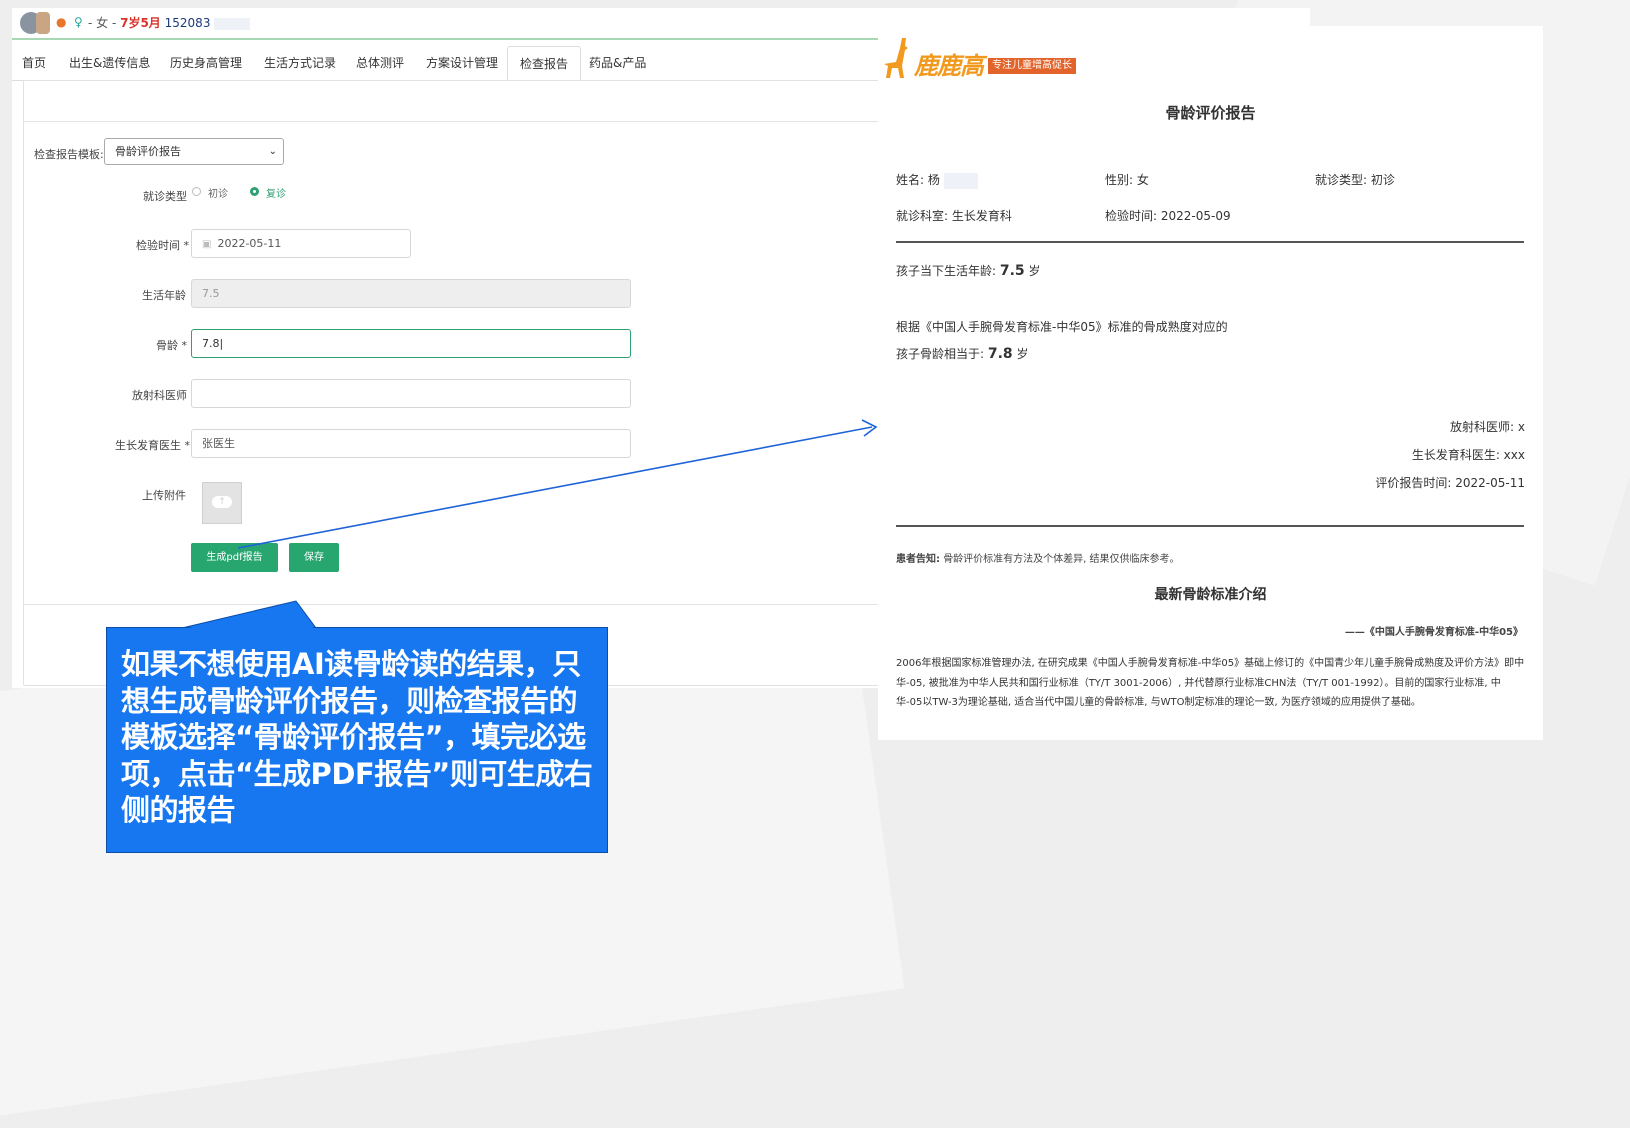 Image resolution: width=1630 pixels, height=1128 pixels. Describe the element at coordinates (109, 62) in the screenshot. I see `tab-birth-genetics: 出生&遗传信息` at that location.